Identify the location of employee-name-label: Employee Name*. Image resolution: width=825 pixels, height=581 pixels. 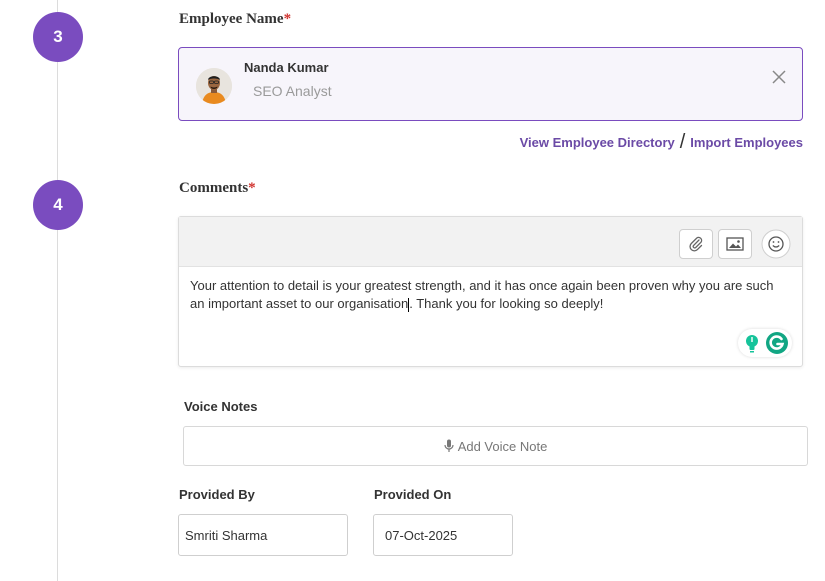
(235, 19).